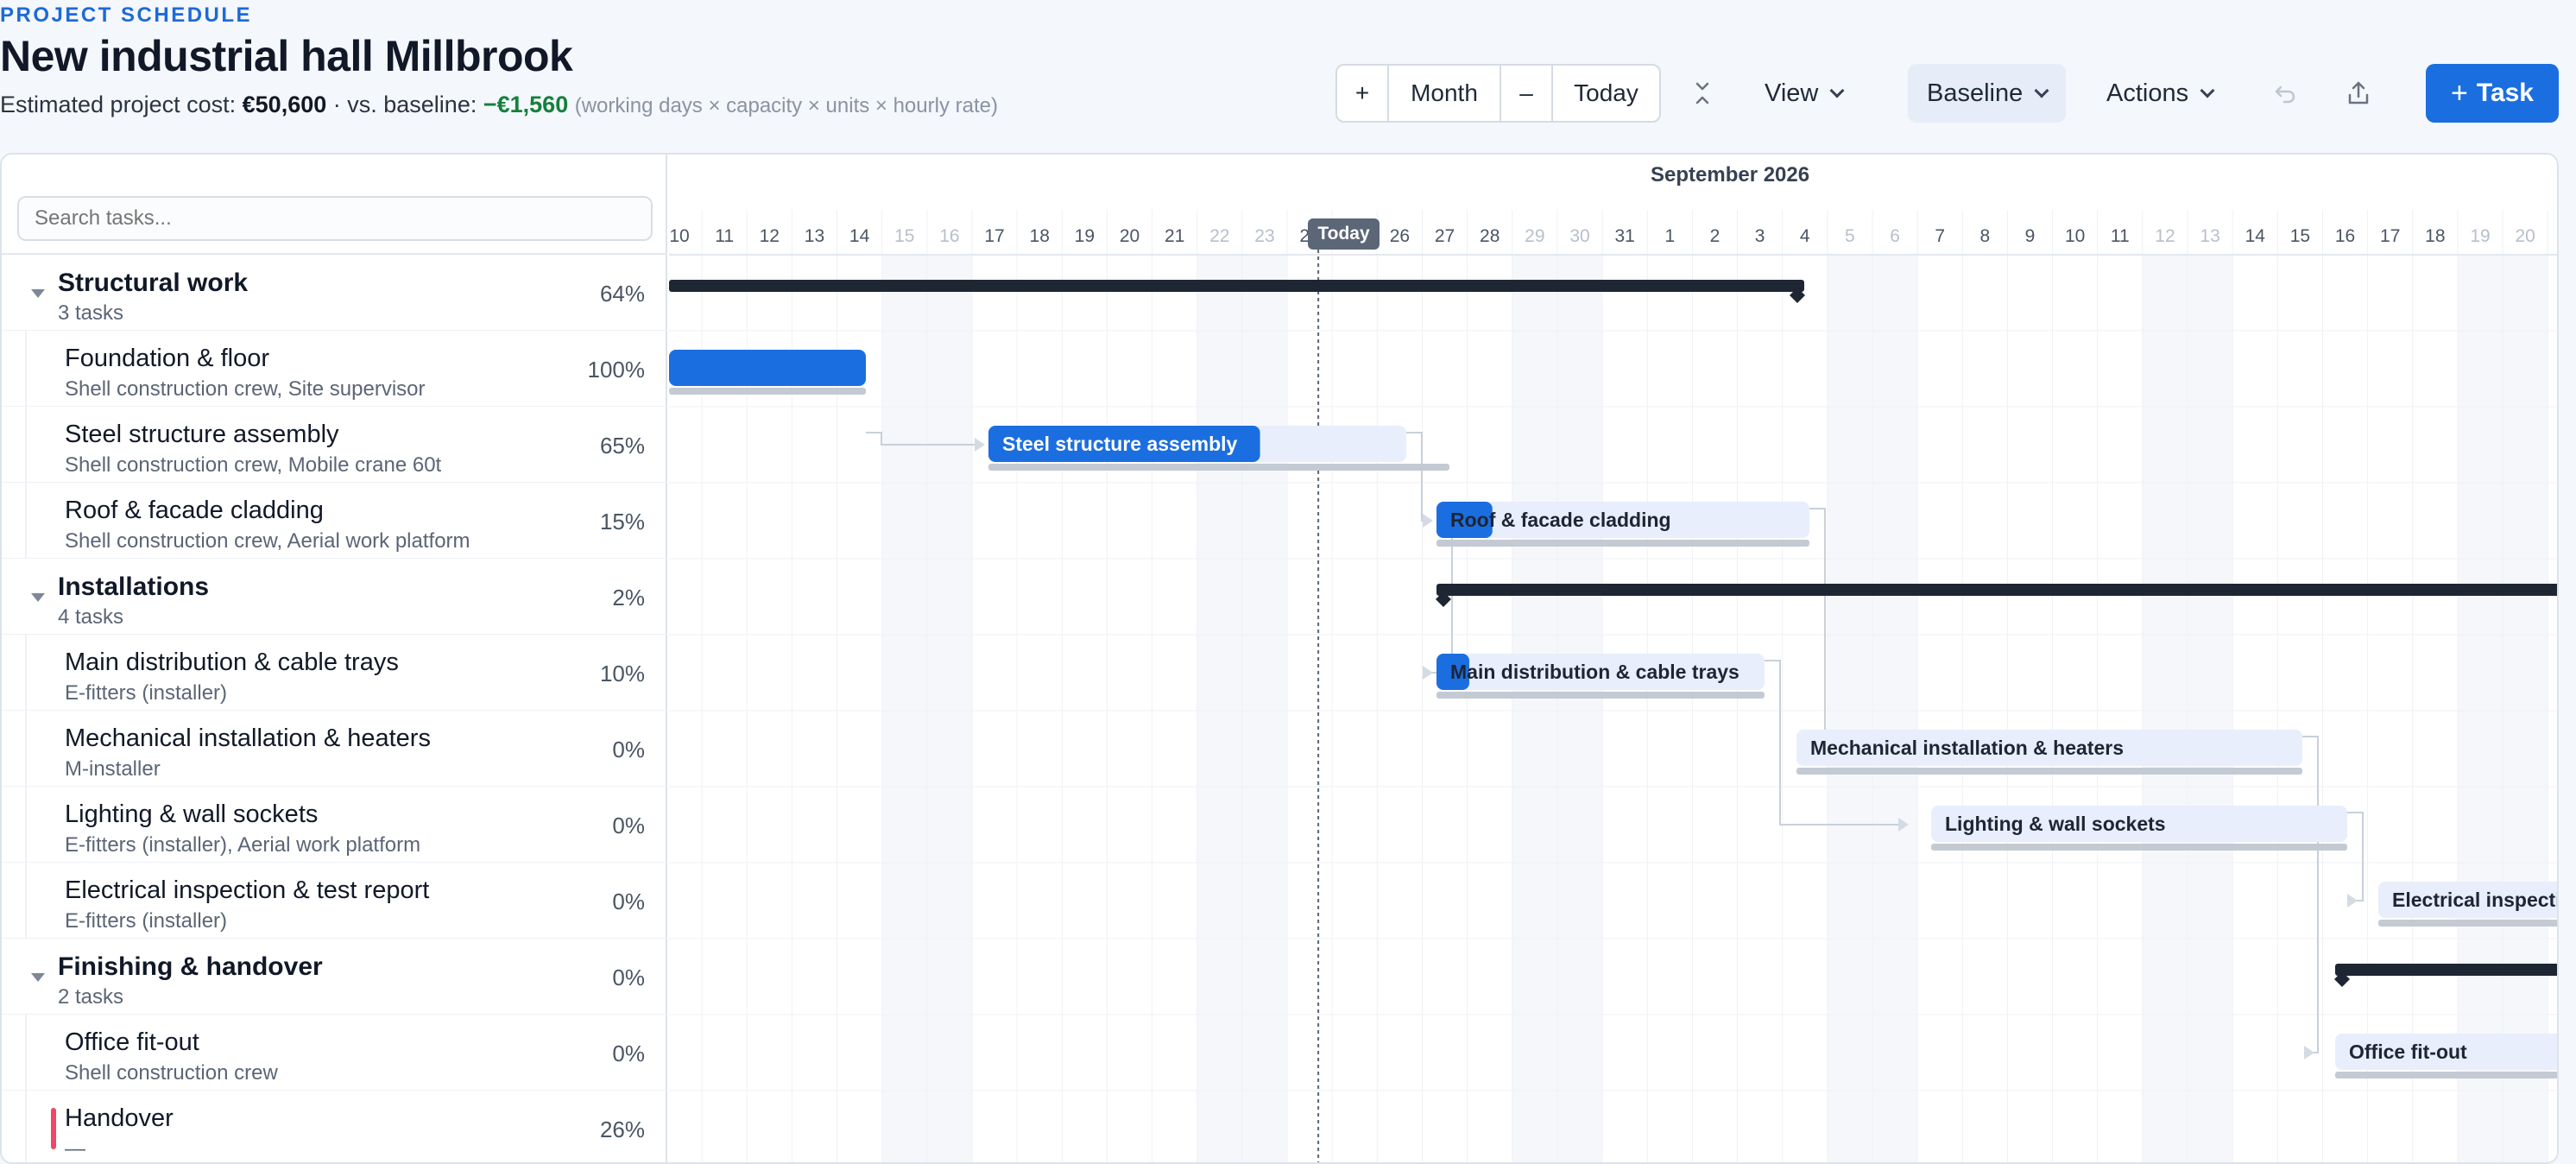 The image size is (2576, 1164). I want to click on export-button, so click(2358, 94).